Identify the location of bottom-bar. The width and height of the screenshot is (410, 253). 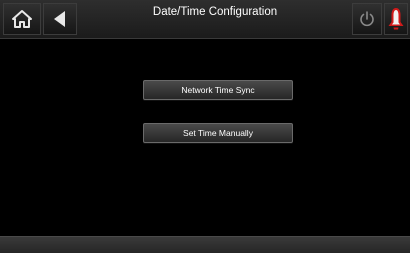
(205, 244).